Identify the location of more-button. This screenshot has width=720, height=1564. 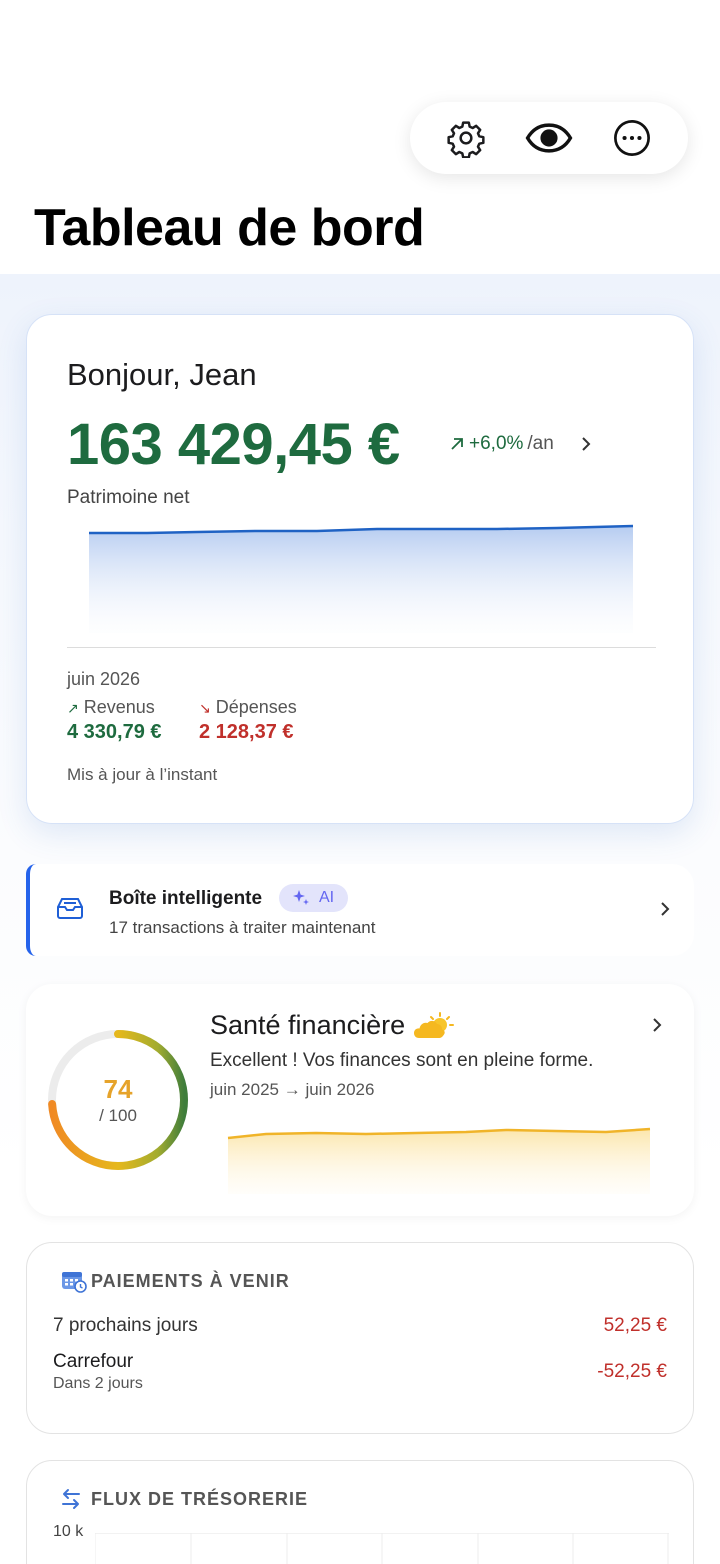
(632, 138).